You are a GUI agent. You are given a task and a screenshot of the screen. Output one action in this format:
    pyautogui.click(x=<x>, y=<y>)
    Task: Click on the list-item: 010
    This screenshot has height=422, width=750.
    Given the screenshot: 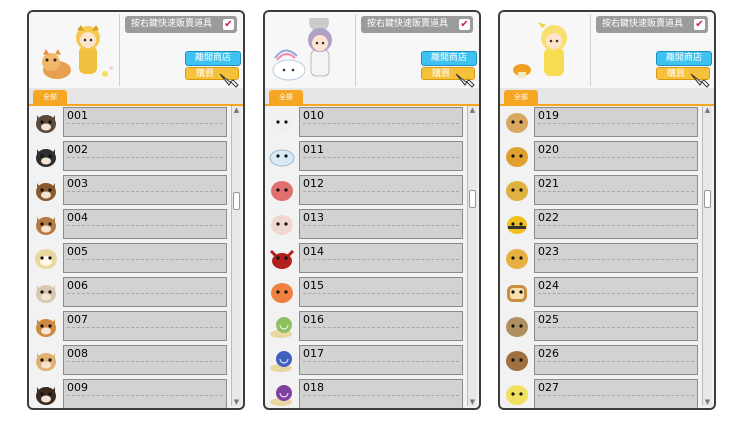 What is the action you would take?
    pyautogui.click(x=366, y=122)
    